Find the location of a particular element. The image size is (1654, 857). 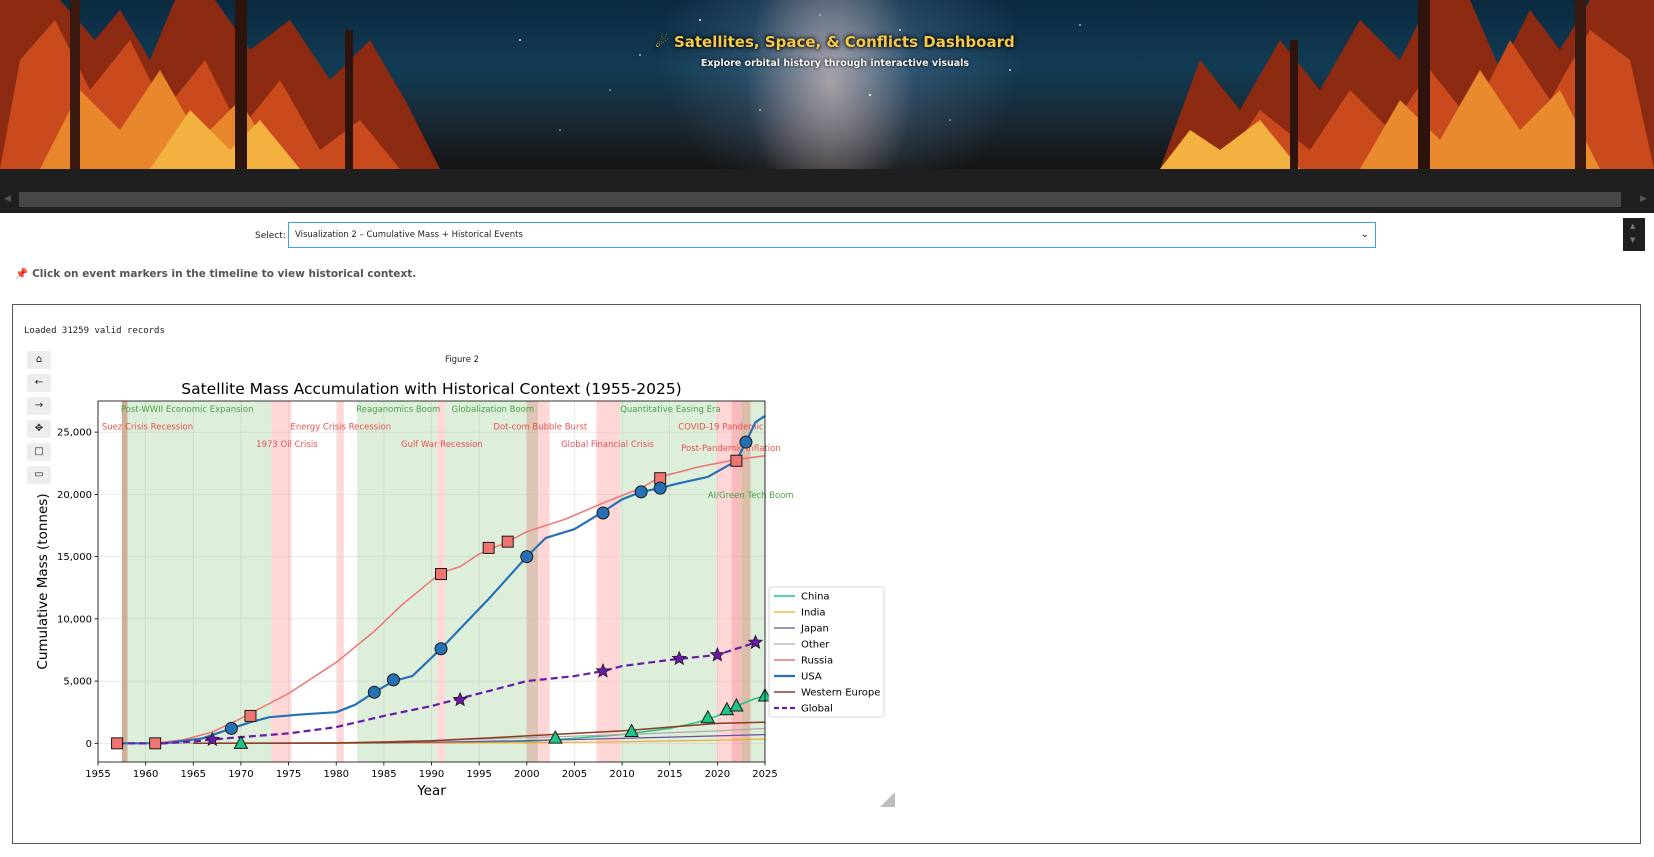

event-label: Dot-com Bubble Burst is located at coordinates (540, 428).